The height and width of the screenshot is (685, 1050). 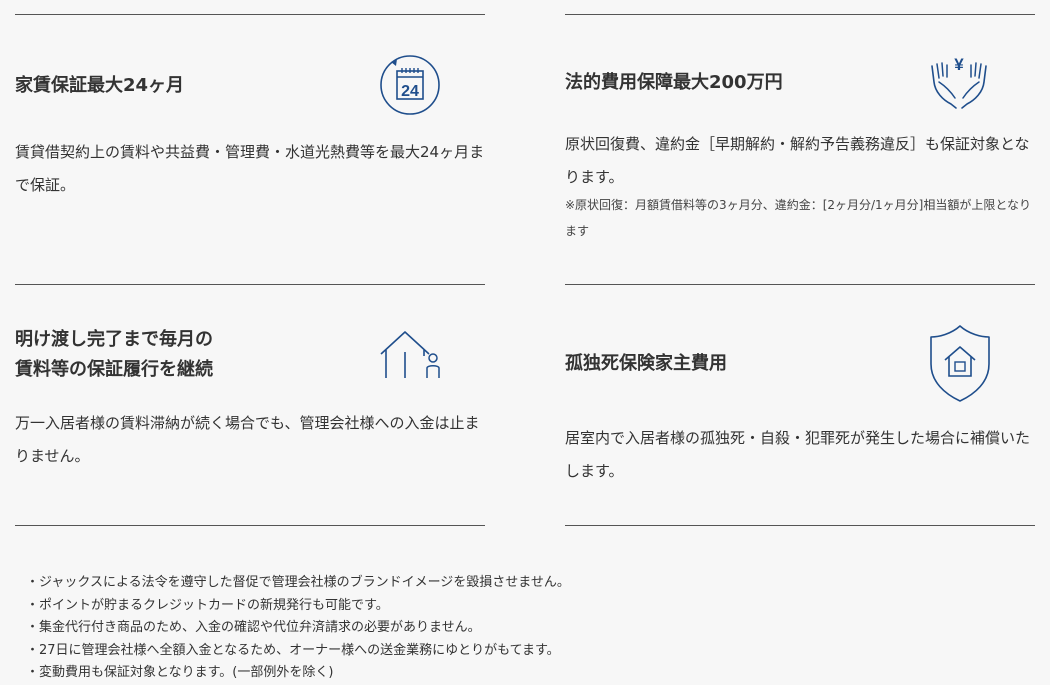 I want to click on list-item: ・変動費用も保証対象となります。(一部例外を除く), so click(x=180, y=672).